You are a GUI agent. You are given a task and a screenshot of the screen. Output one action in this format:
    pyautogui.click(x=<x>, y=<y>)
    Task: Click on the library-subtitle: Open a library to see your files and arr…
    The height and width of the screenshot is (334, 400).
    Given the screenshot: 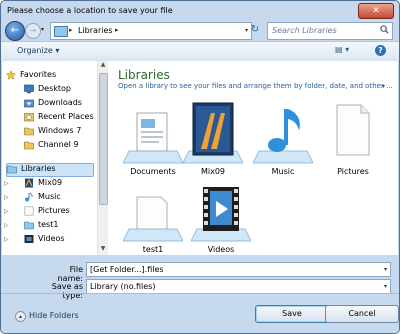 What is the action you would take?
    pyautogui.click(x=255, y=86)
    